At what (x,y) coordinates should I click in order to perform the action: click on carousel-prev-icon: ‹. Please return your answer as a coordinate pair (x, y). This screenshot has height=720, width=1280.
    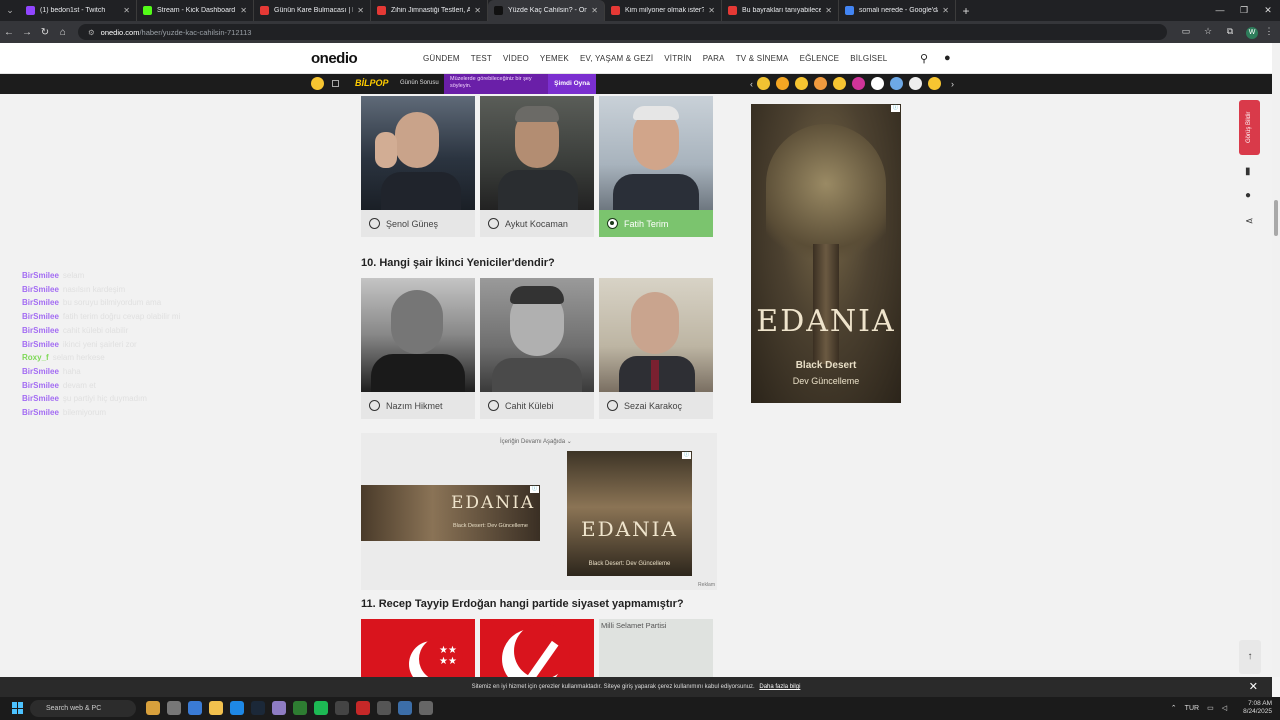
    Looking at the image, I should click on (751, 84).